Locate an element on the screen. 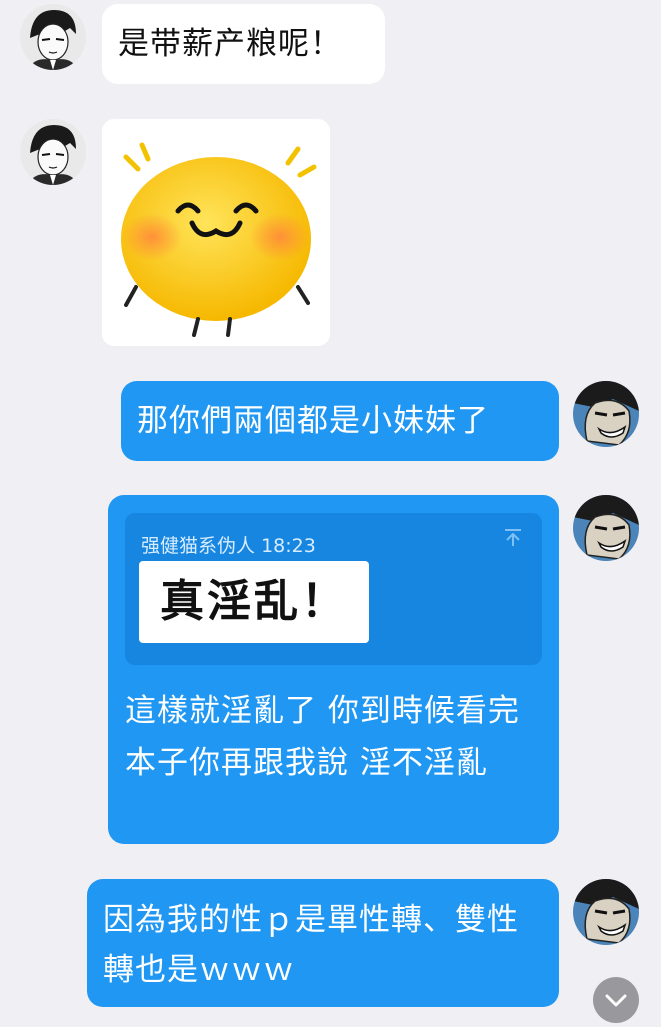 This screenshot has height=1027, width=661. quoted-time: 18:23 is located at coordinates (288, 546).